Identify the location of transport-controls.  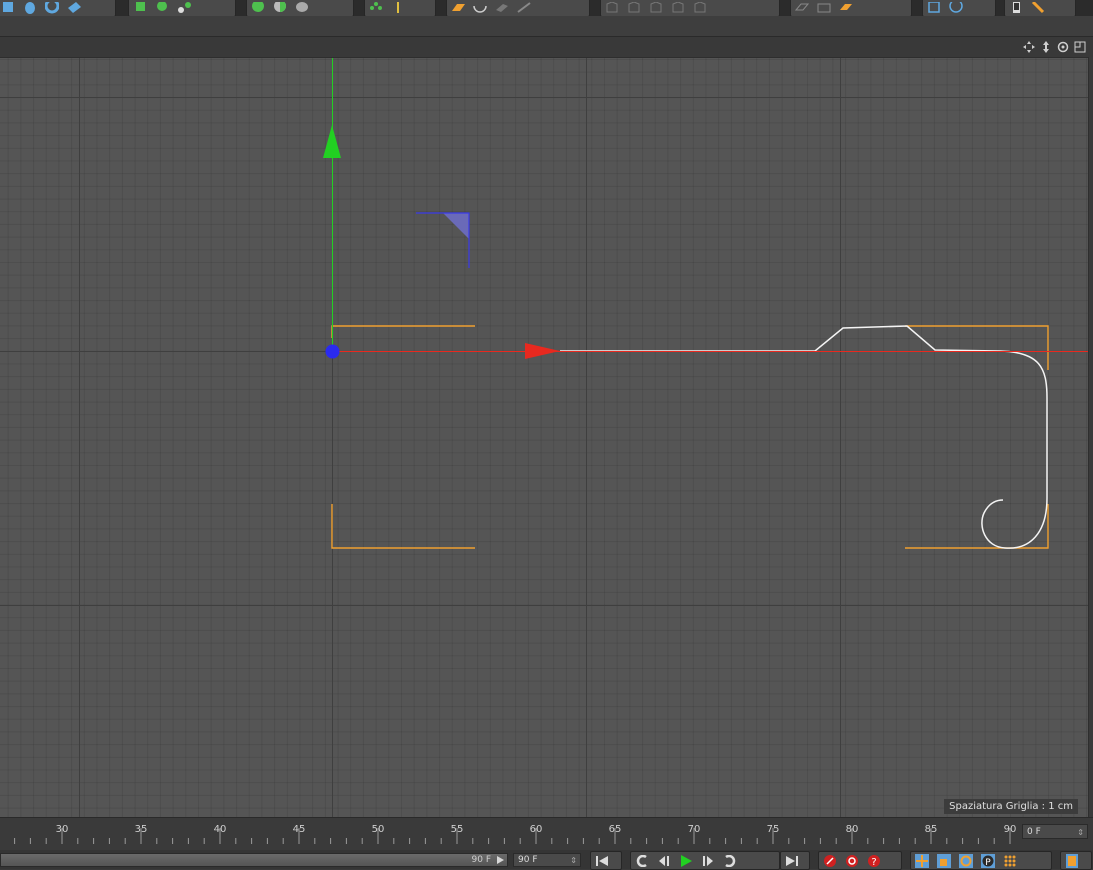
(705, 860).